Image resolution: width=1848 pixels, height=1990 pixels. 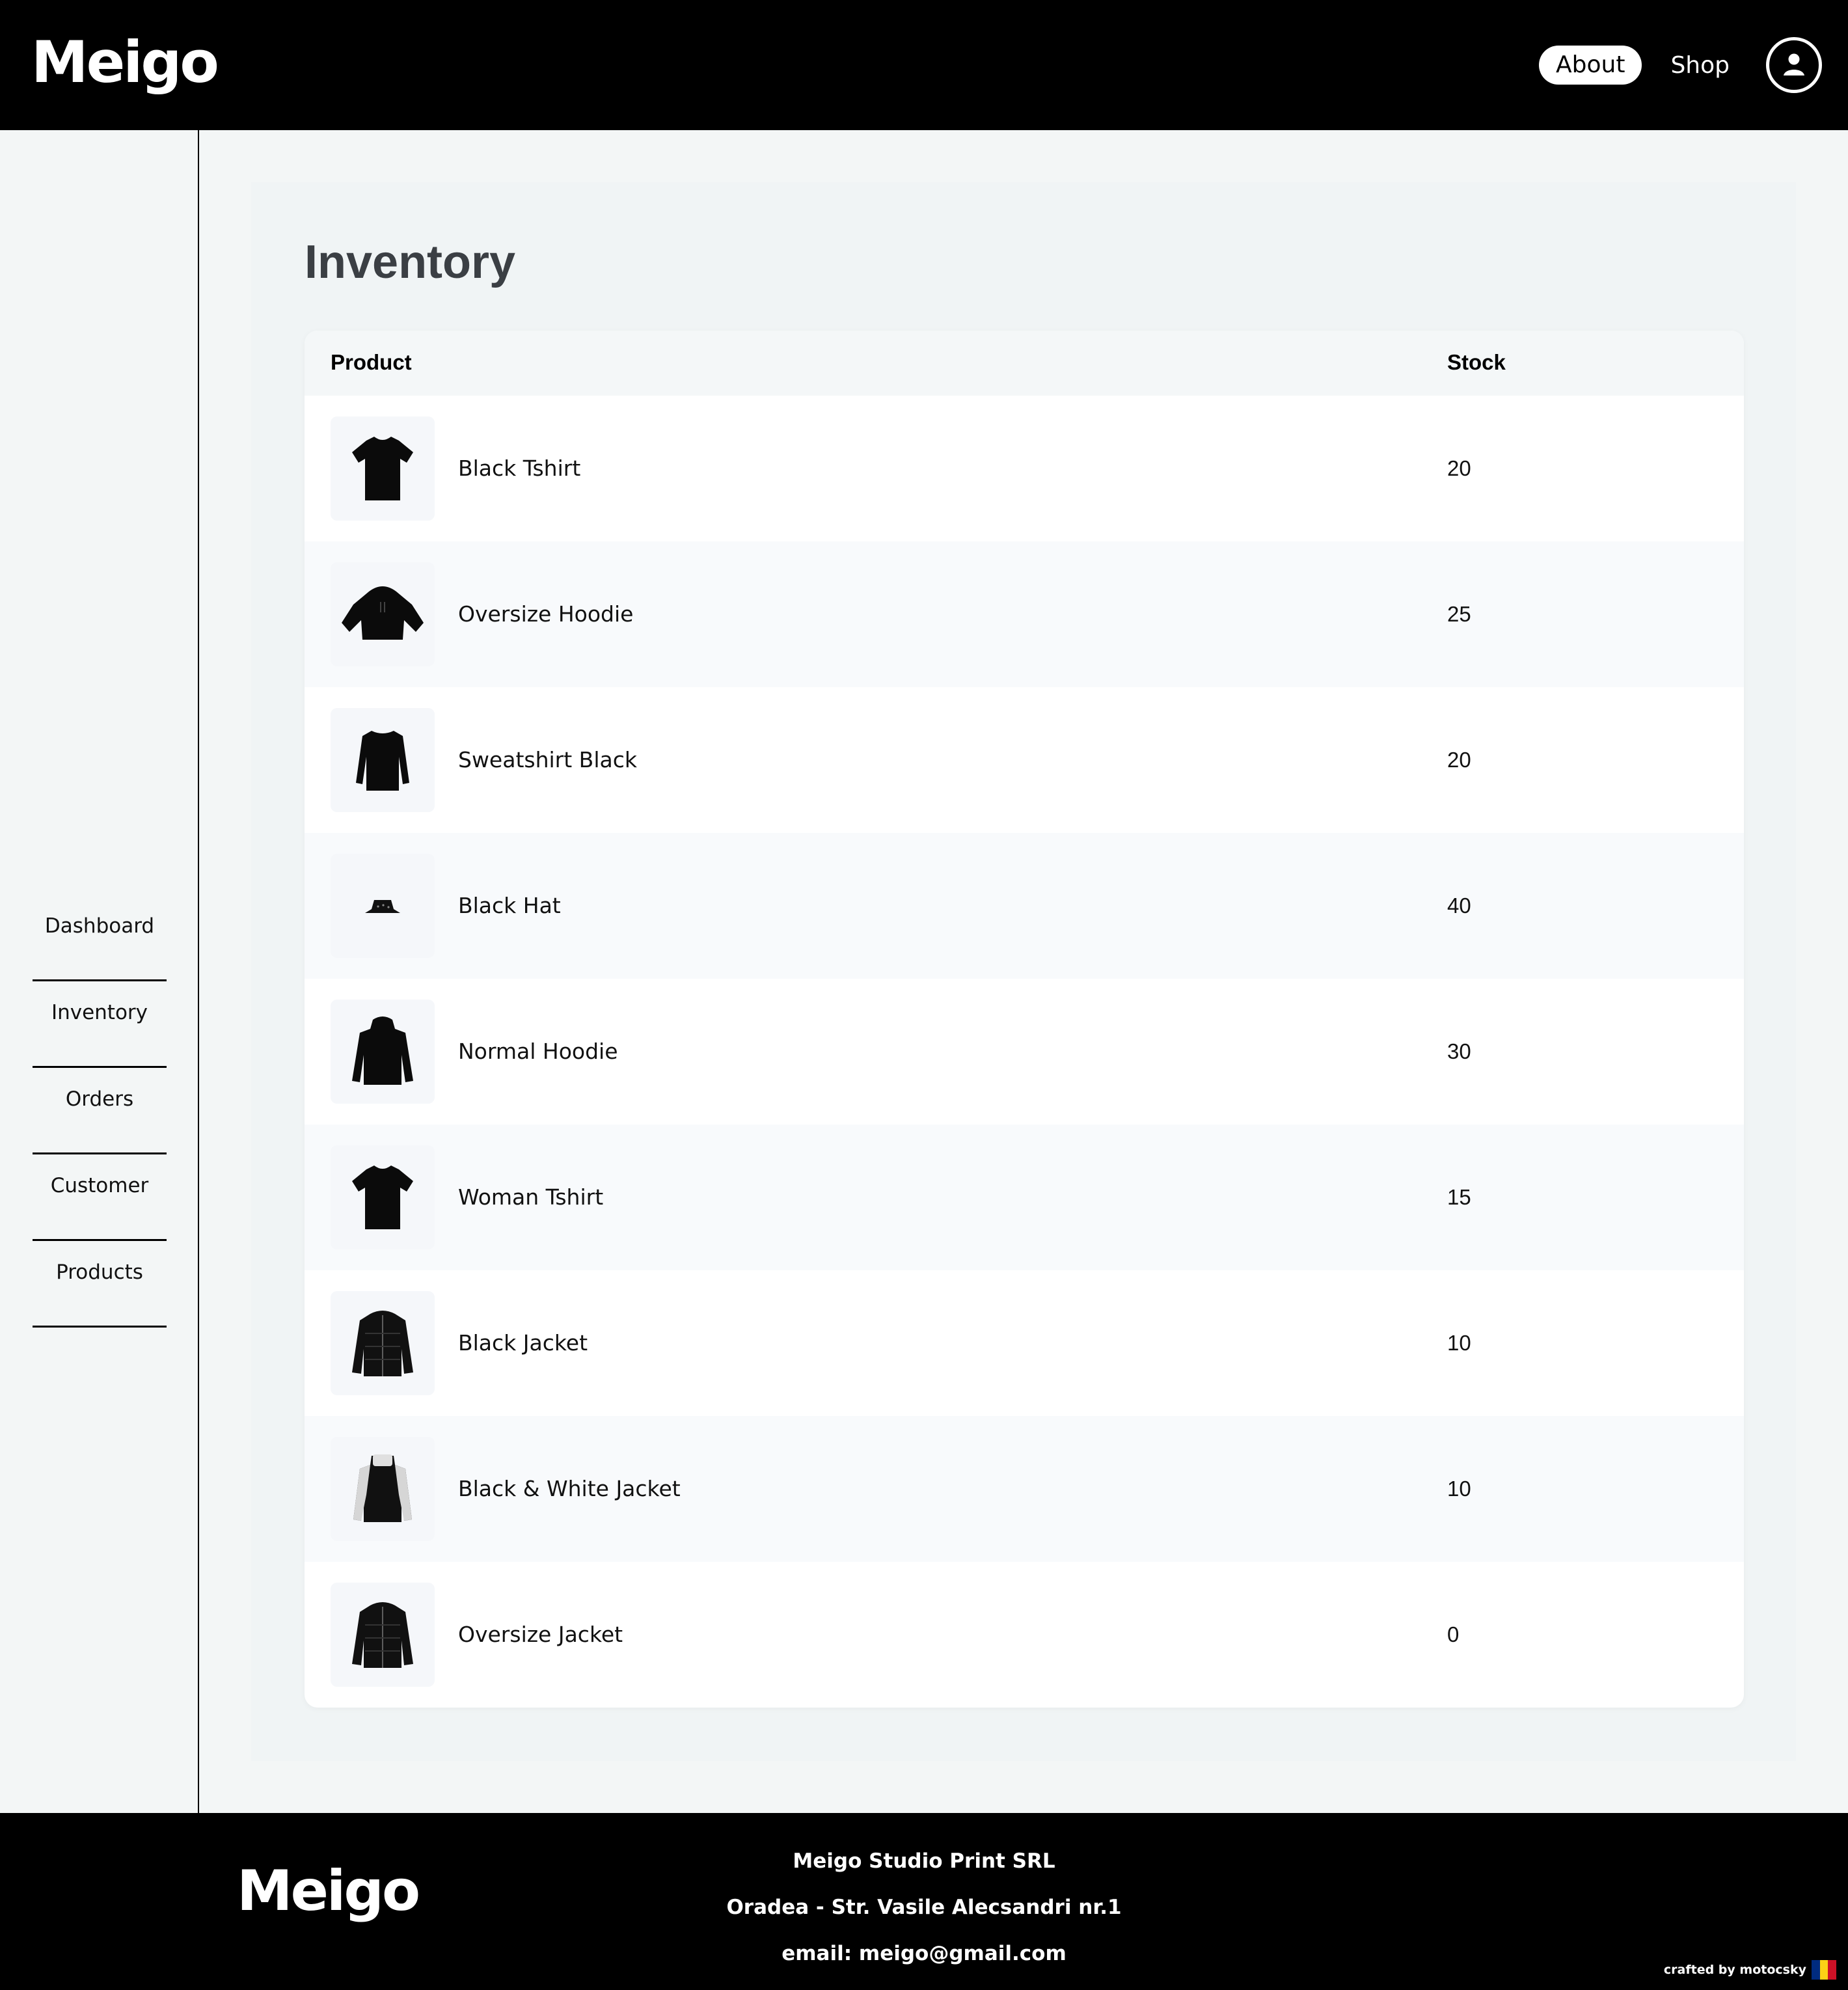 I want to click on product-name: Oversize Jacket, so click(x=540, y=1634).